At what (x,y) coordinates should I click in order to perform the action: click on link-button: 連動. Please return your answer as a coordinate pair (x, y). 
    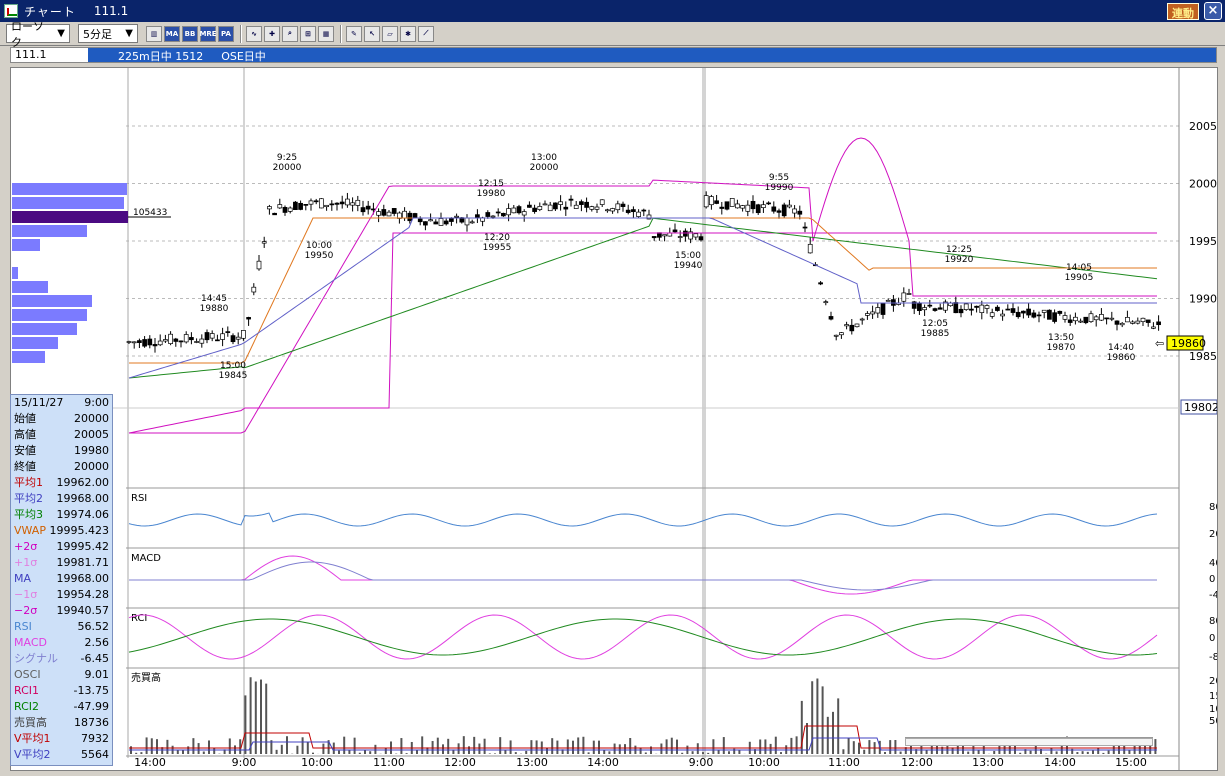
    Looking at the image, I should click on (1183, 11).